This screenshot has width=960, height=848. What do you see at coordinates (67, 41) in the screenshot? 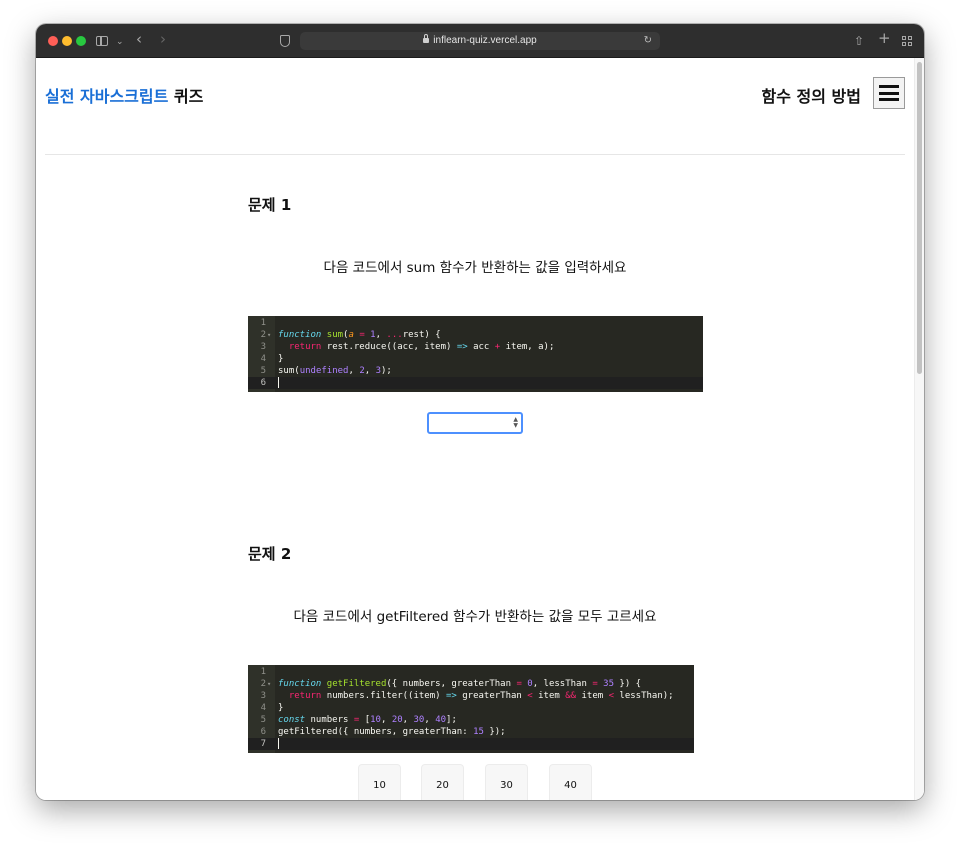
I see `minimize-window-button` at bounding box center [67, 41].